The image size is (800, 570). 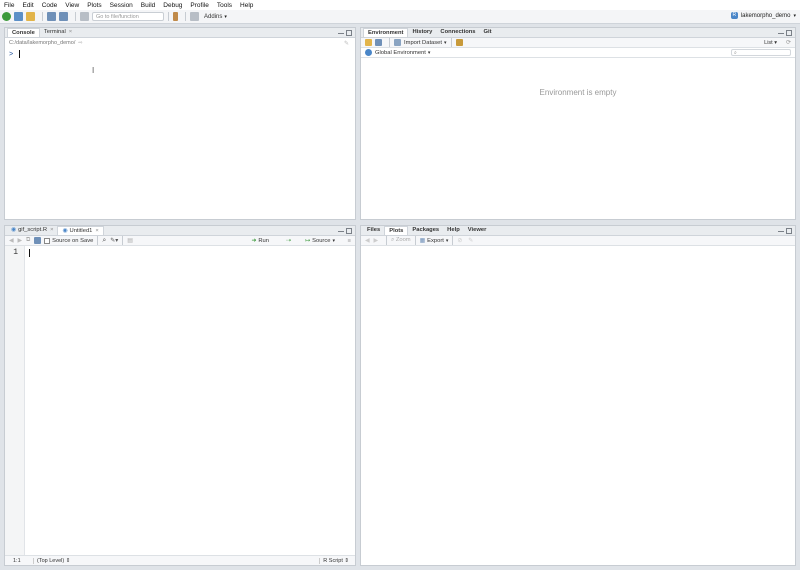 I want to click on menu-plots: Plots, so click(x=94, y=5).